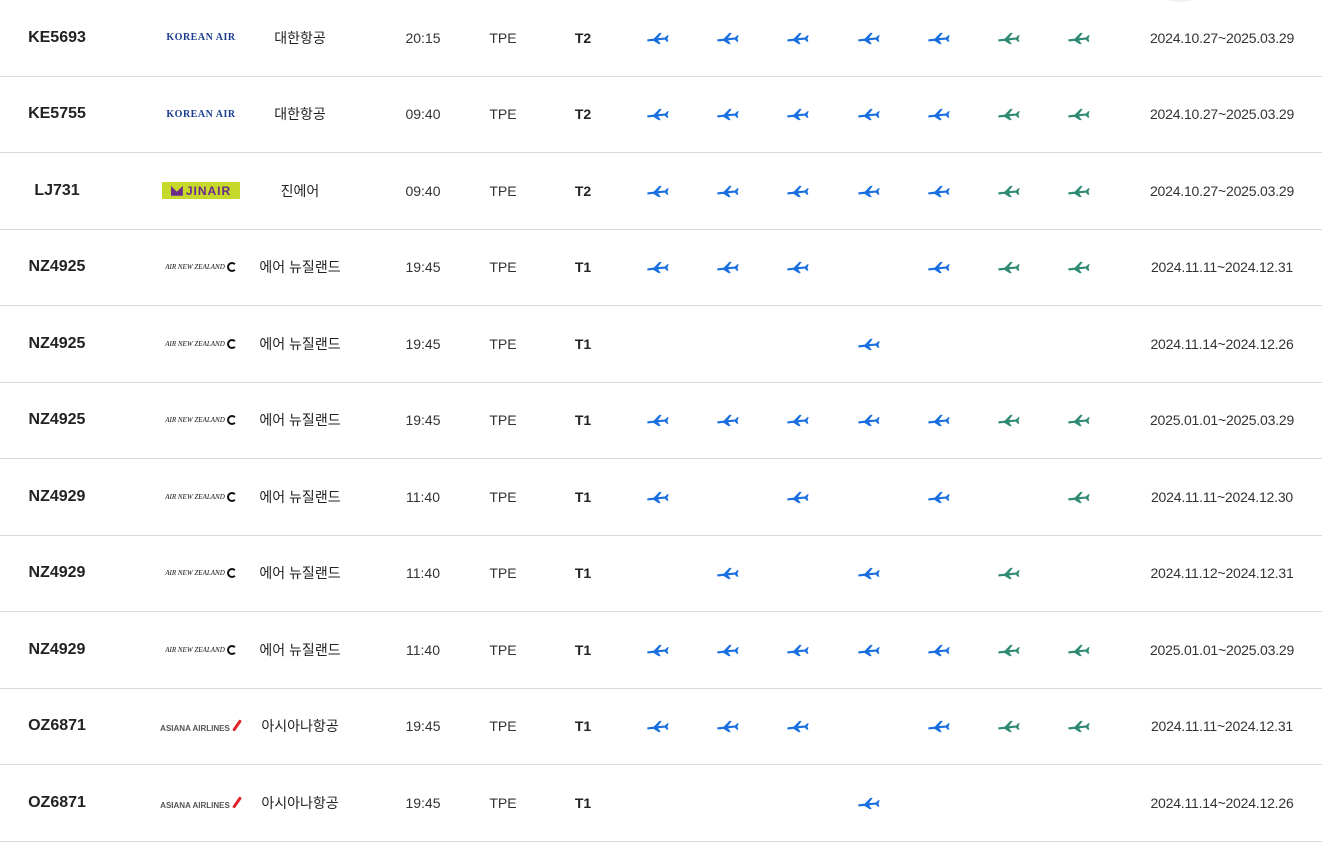  Describe the element at coordinates (208, 190) in the screenshot. I see `logo-text: JINAIR` at that location.